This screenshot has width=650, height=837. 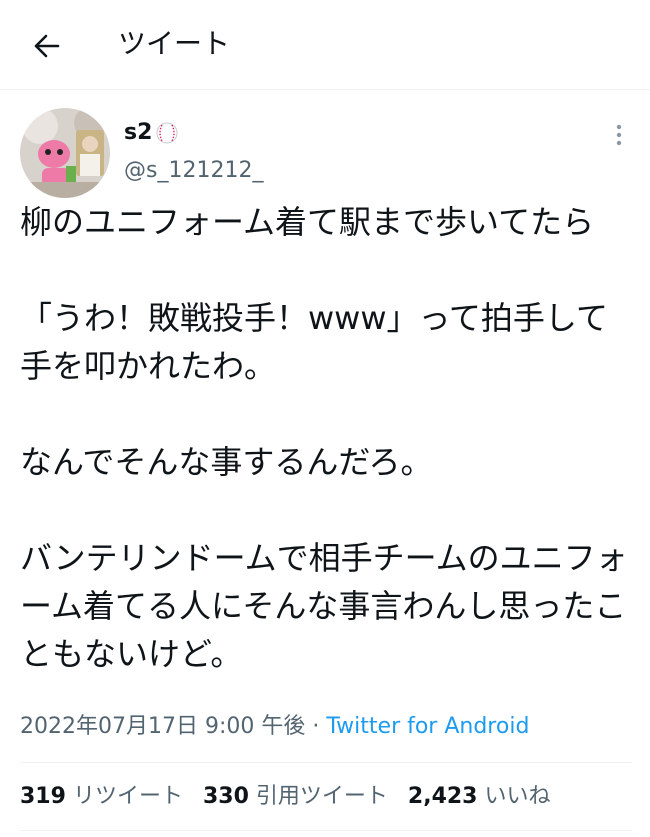 I want to click on more-vertical-icon, so click(x=619, y=135).